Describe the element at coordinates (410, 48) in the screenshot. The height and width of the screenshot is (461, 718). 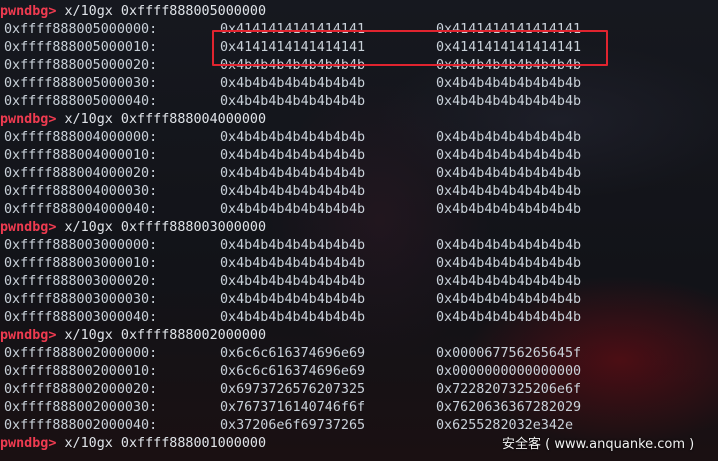
I see `highlight-box` at that location.